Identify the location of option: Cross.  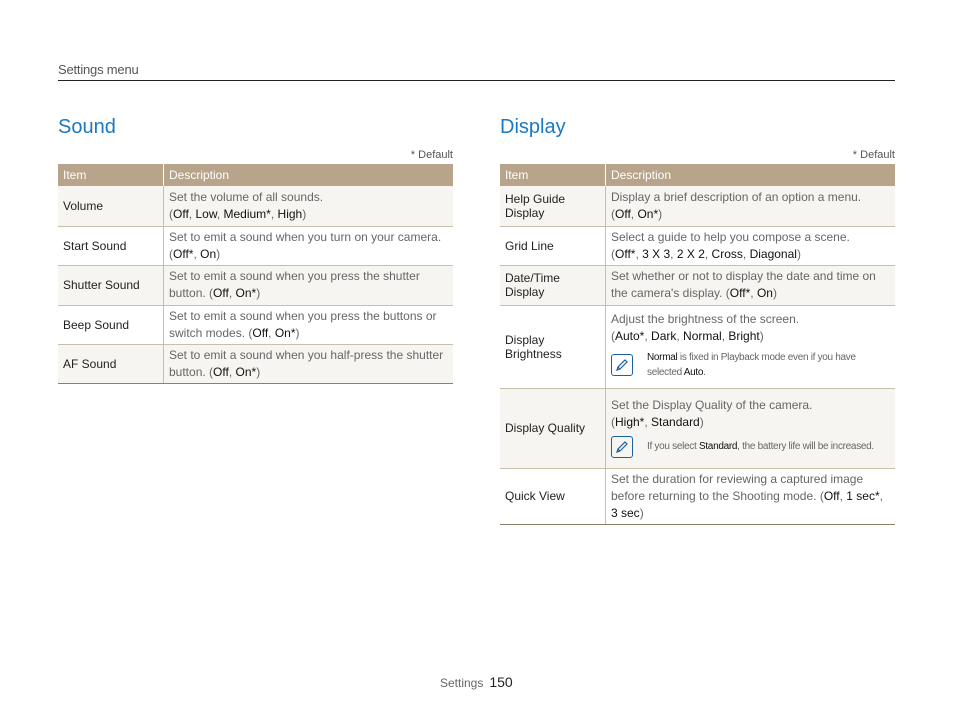
(727, 253).